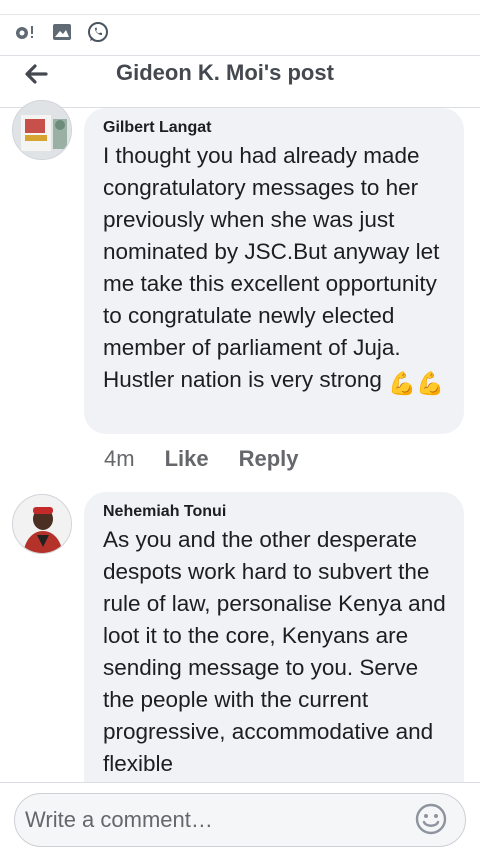  I want to click on divider, so click(240, 14).